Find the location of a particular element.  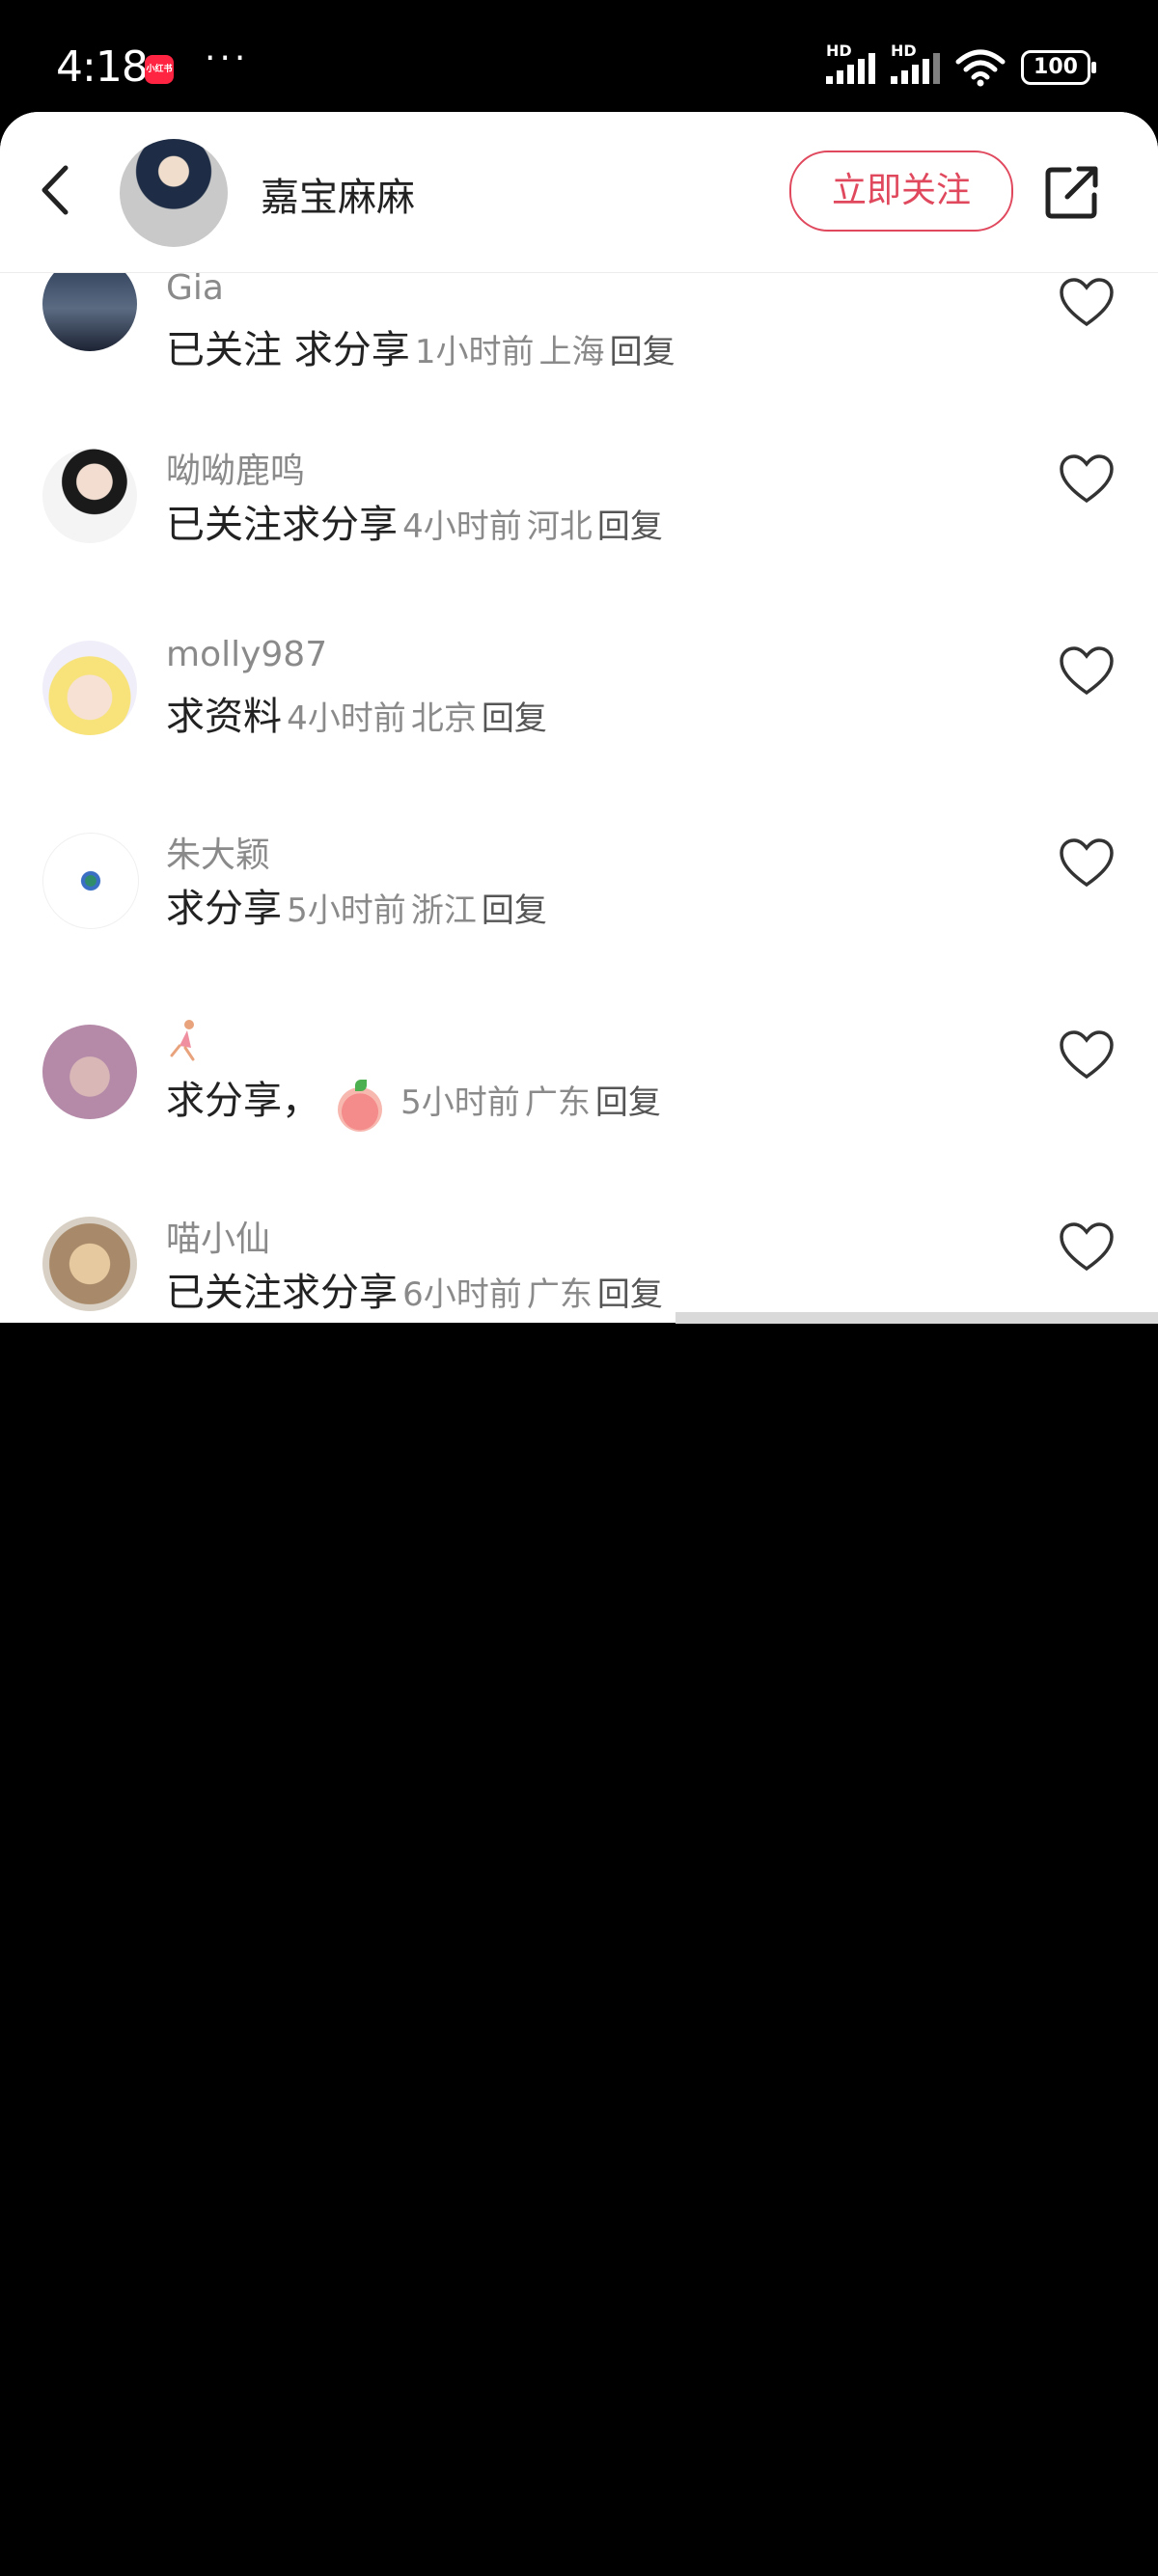

comment-item: 喵小仙 已关注求分享 6小时前 广东 回复 is located at coordinates (579, 1270).